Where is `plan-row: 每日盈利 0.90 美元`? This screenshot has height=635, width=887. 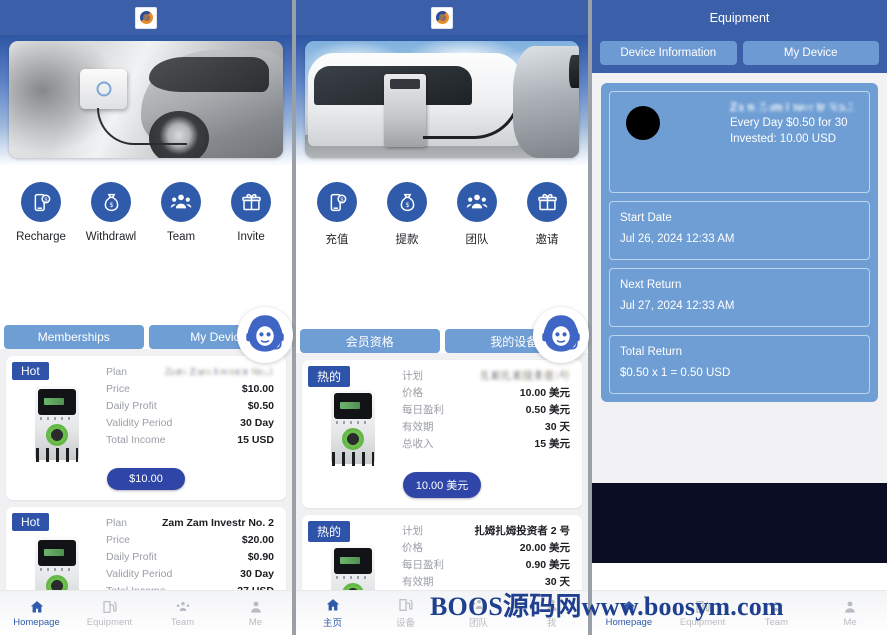 plan-row: 每日盈利 0.90 美元 is located at coordinates (486, 565).